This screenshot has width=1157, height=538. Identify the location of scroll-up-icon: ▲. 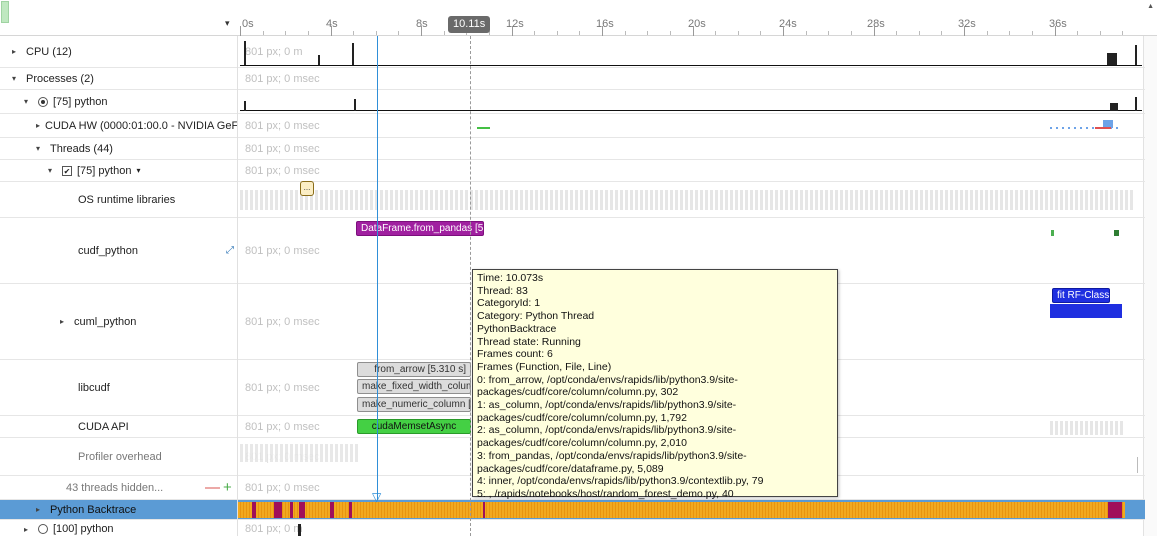
(1150, 6).